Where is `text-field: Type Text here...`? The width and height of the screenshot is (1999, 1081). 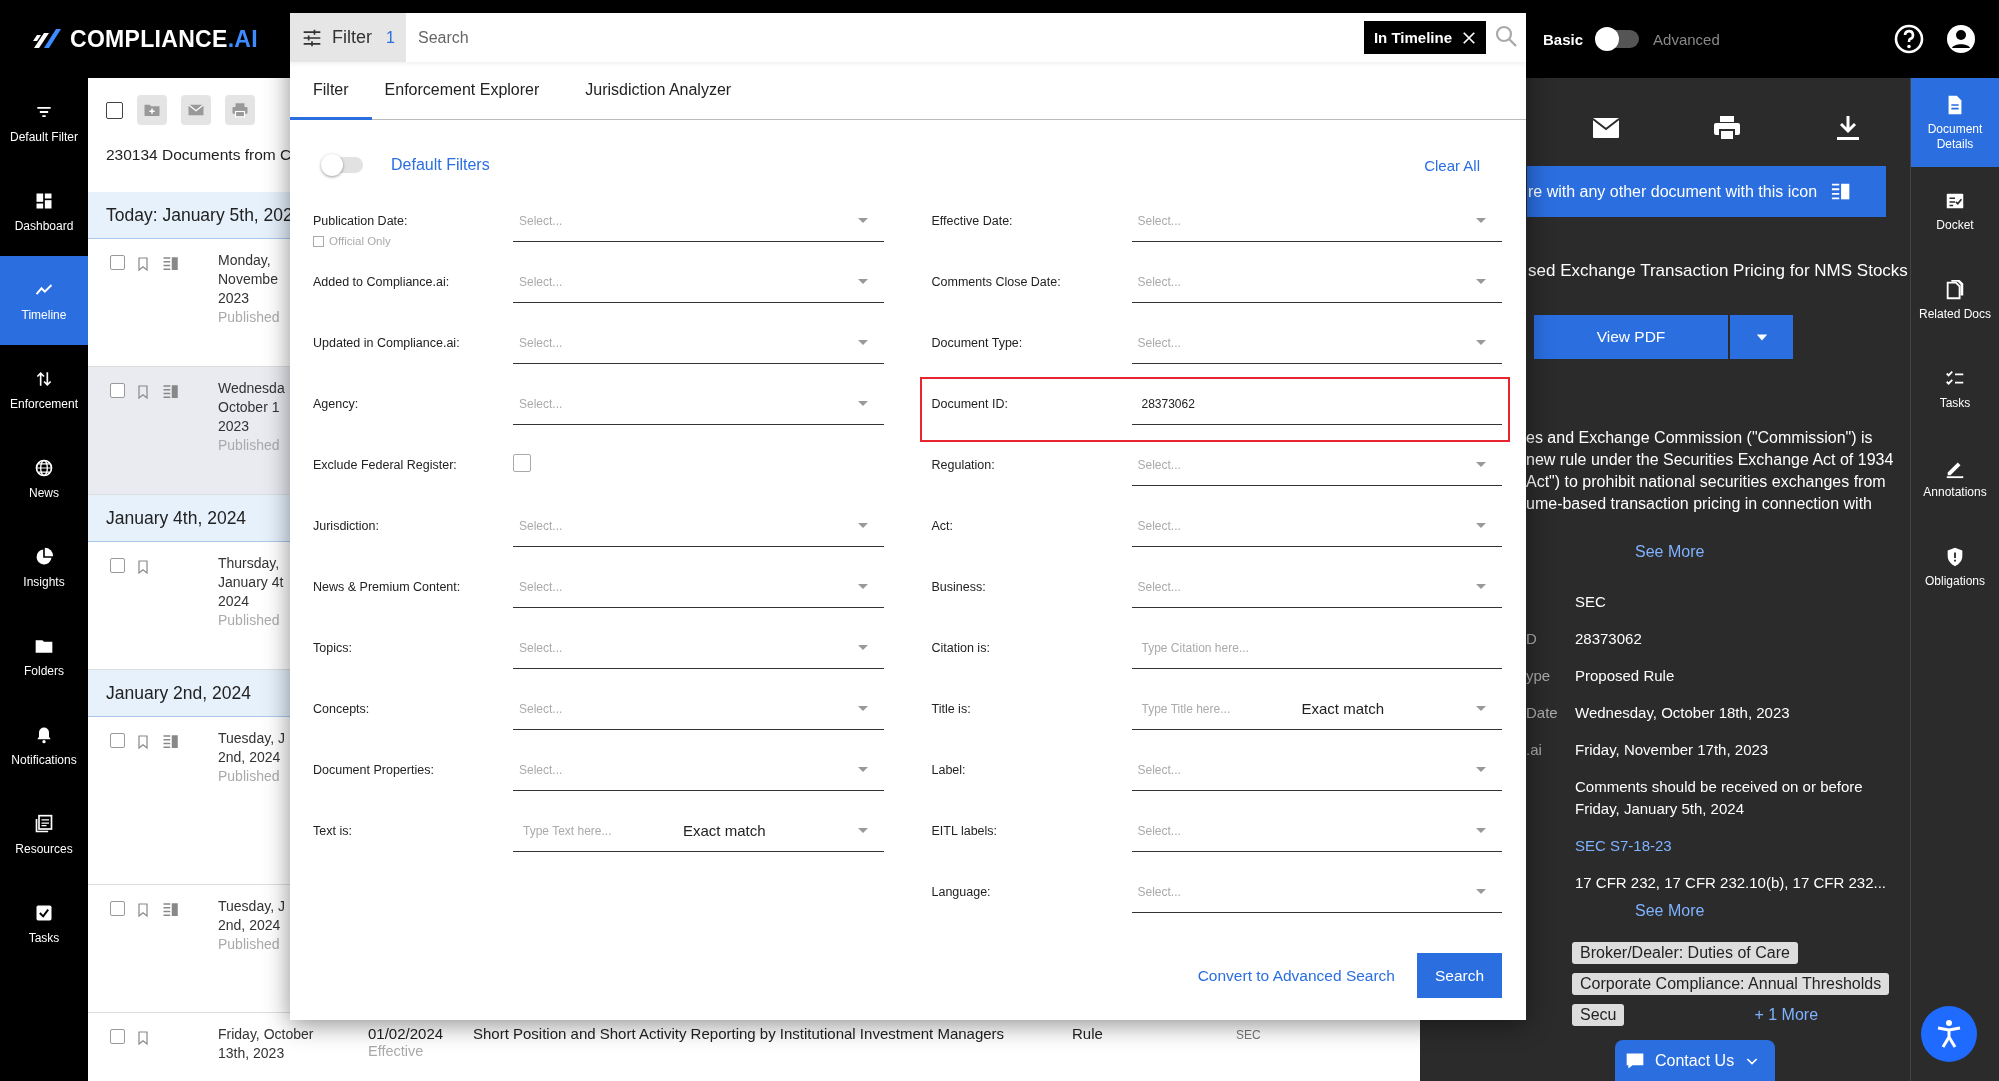
text-field: Type Text here... is located at coordinates (584, 831).